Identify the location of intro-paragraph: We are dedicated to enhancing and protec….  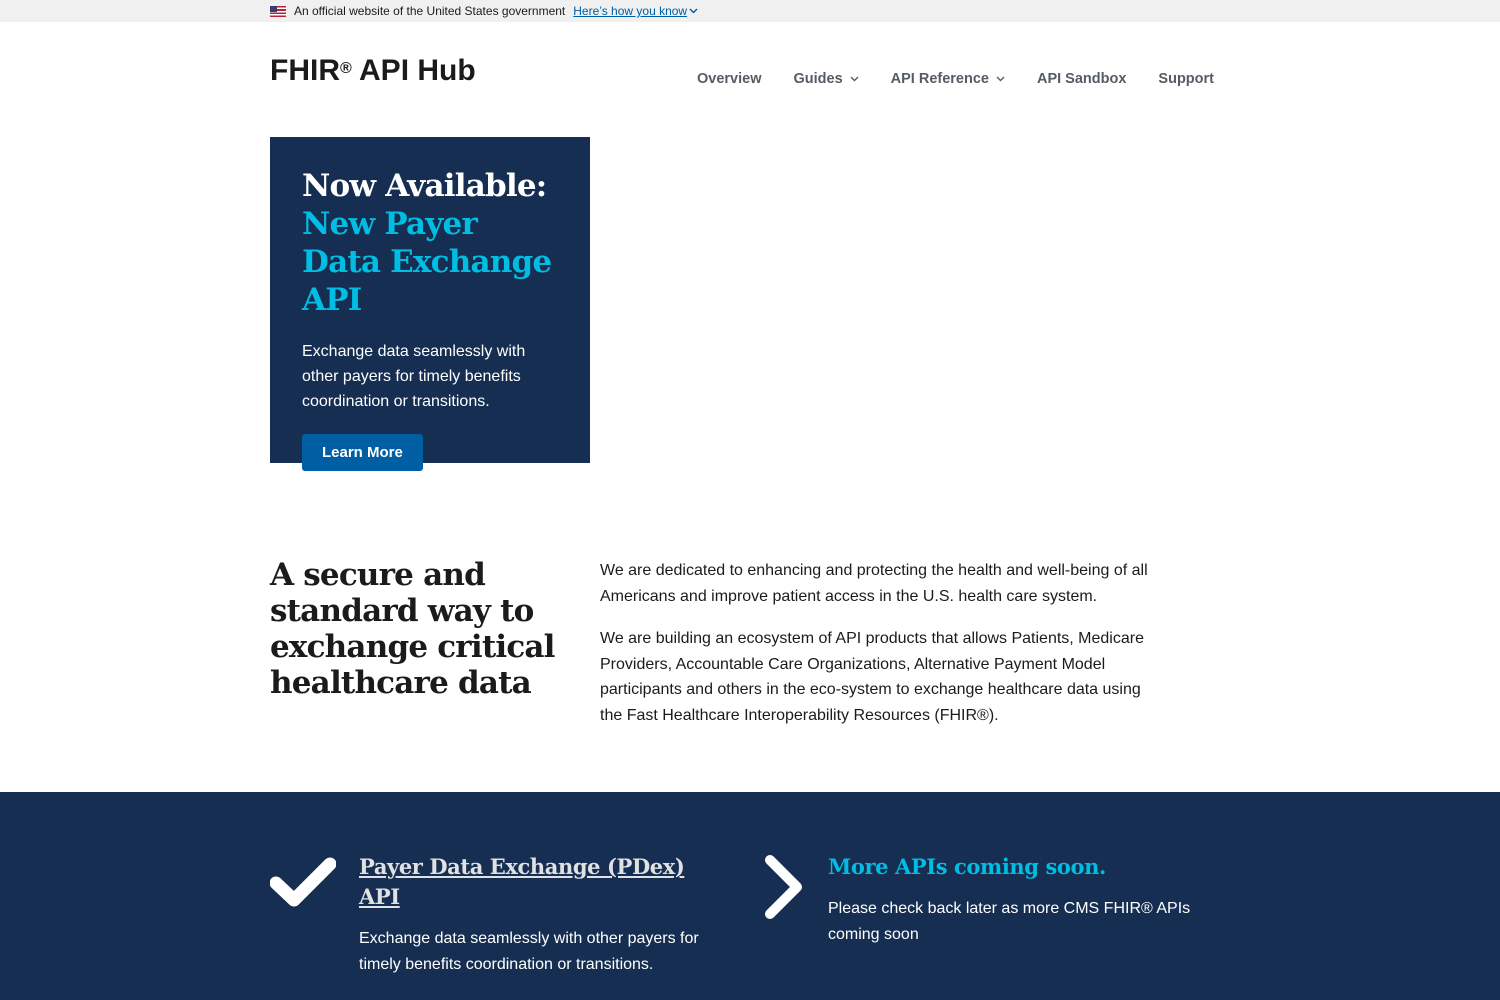
(874, 583).